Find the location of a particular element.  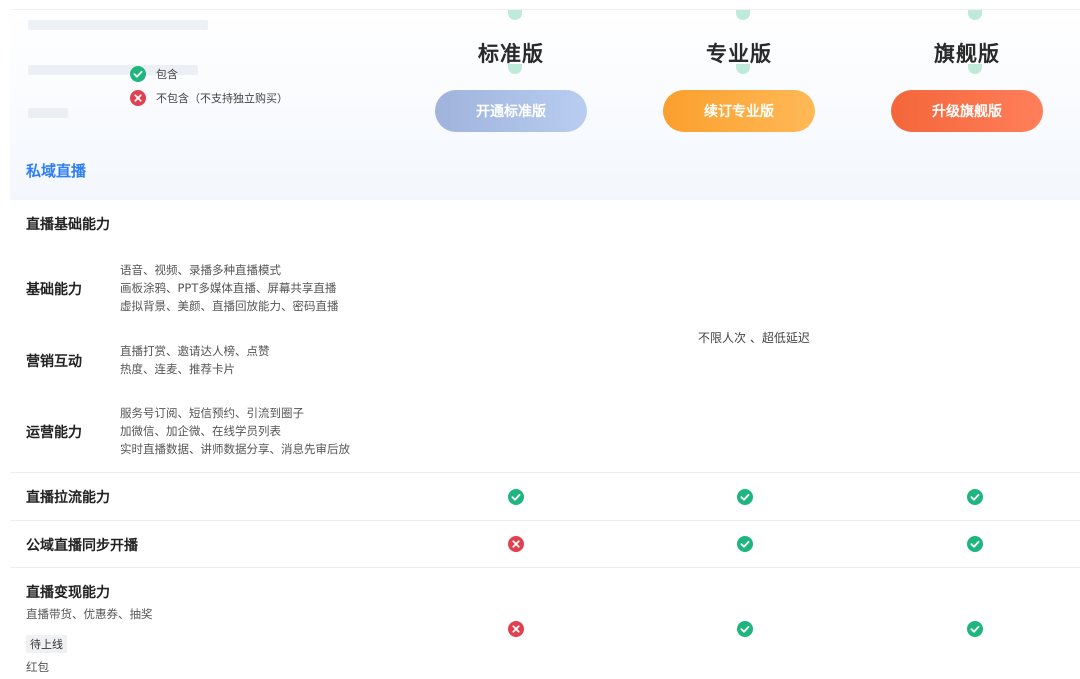

plan-flagship: 旗舰版 升级旗舰版 is located at coordinates (967, 86).